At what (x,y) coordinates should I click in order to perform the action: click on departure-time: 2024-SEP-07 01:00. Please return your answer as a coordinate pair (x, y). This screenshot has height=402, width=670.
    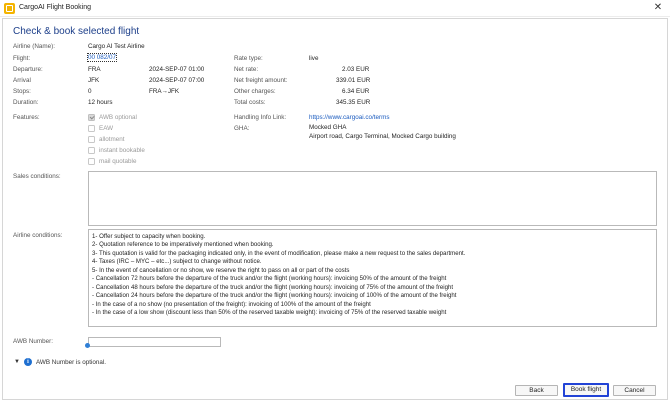
    Looking at the image, I should click on (177, 69).